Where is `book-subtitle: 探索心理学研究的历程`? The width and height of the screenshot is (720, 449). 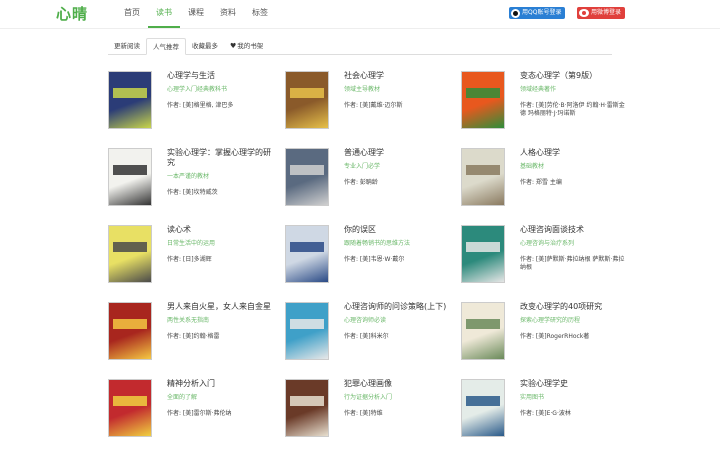 book-subtitle: 探索心理学研究的历程 is located at coordinates (550, 320).